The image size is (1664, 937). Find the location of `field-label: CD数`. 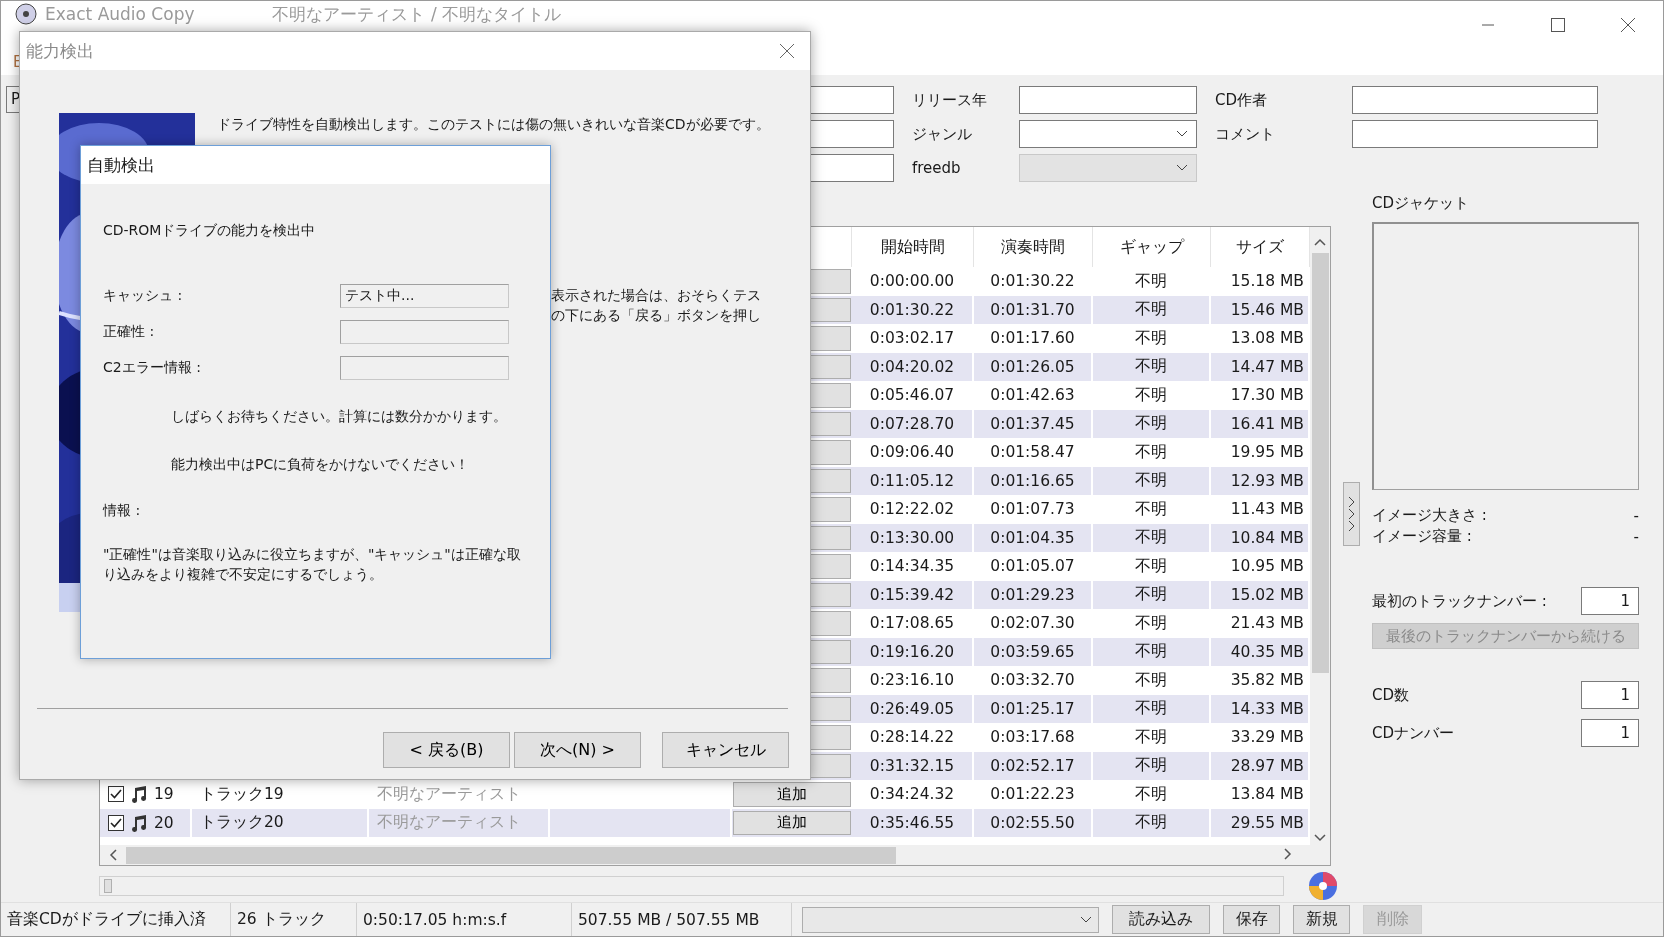

field-label: CD数 is located at coordinates (1391, 695).